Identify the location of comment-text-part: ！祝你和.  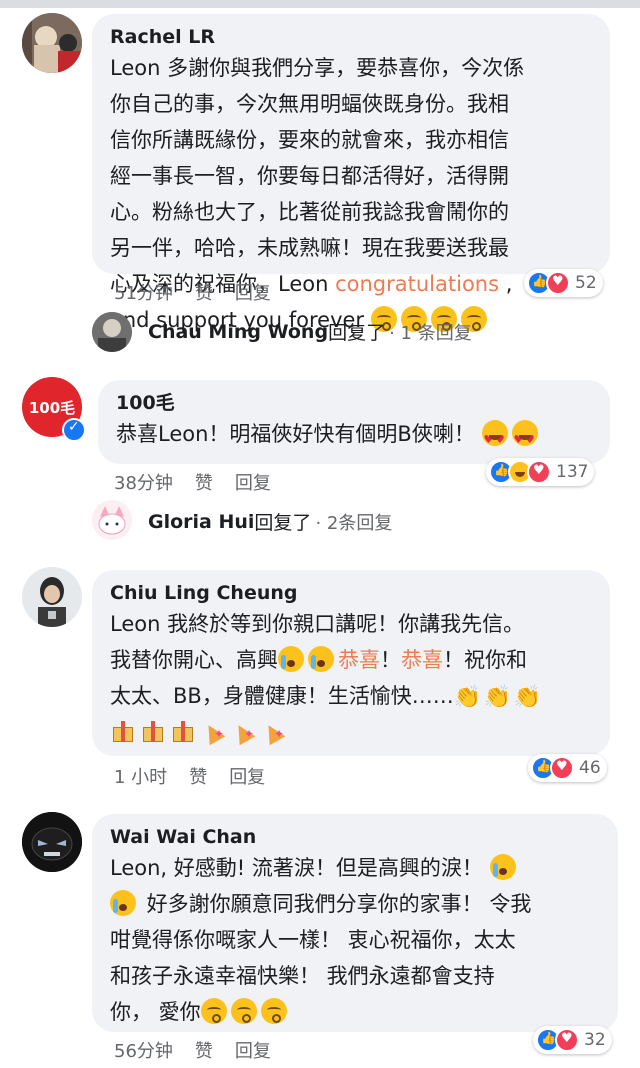
(485, 660).